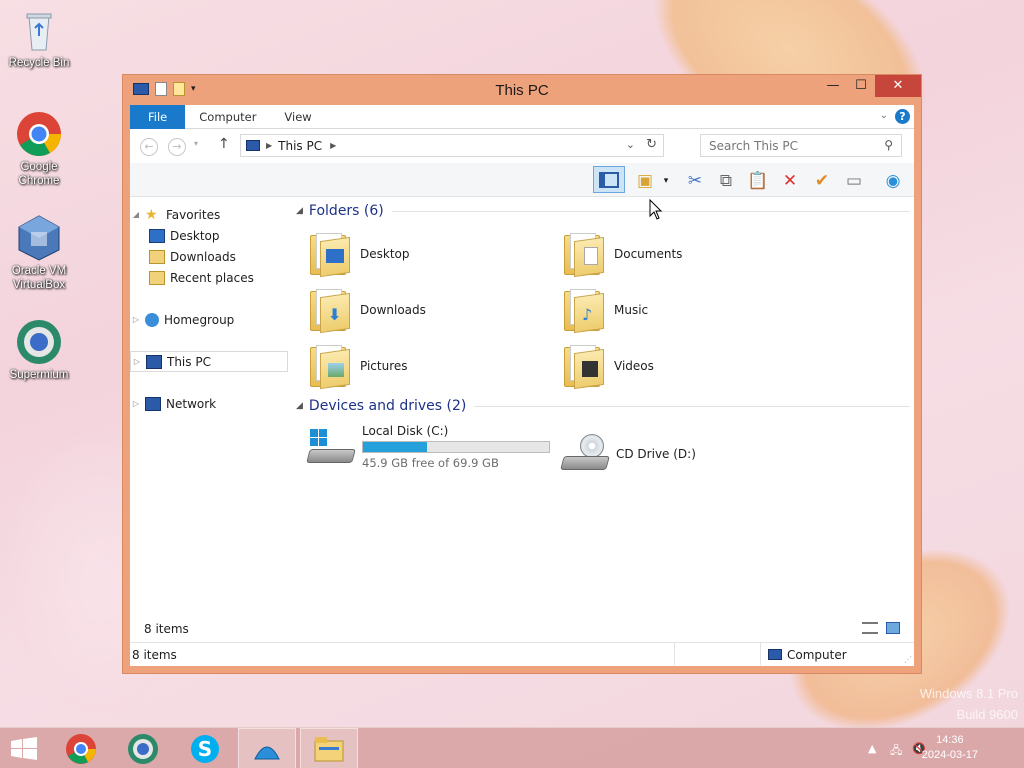 Image resolution: width=1024 pixels, height=768 pixels. I want to click on close-button: ✕, so click(898, 86).